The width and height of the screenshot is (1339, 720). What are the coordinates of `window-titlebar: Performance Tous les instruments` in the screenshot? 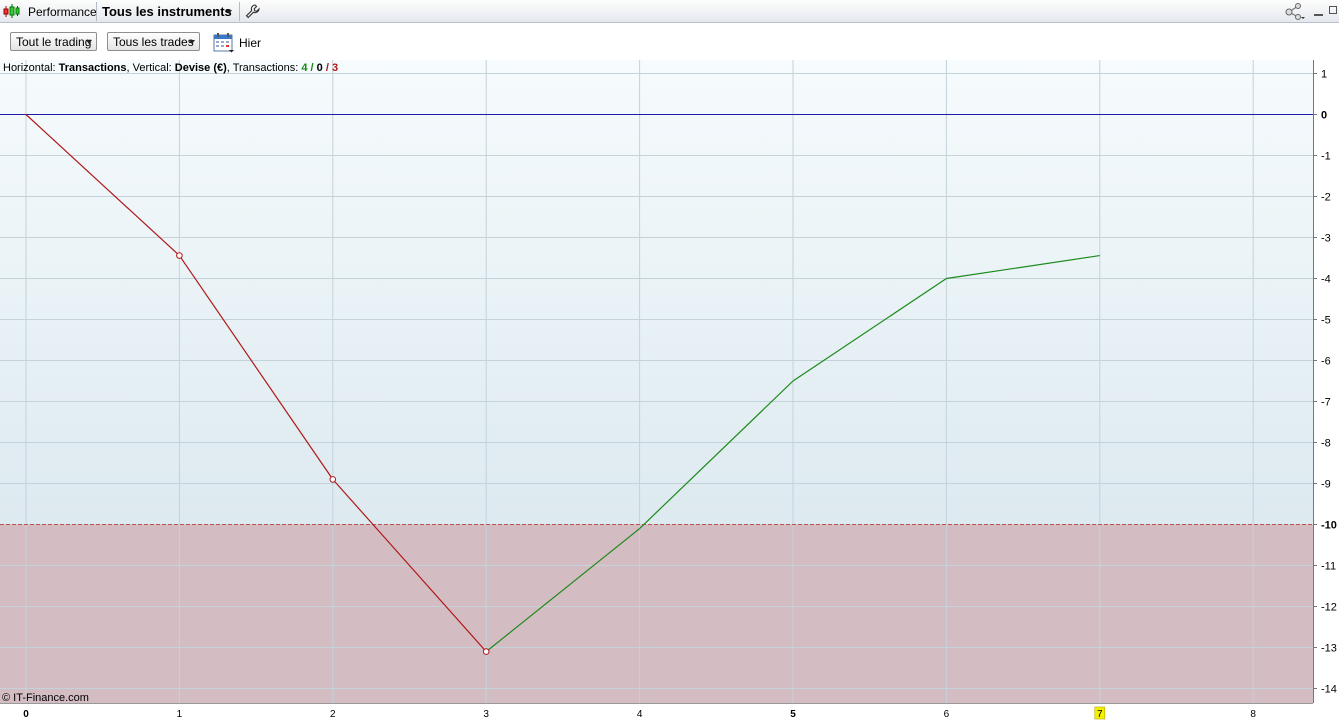 It's located at (669, 11).